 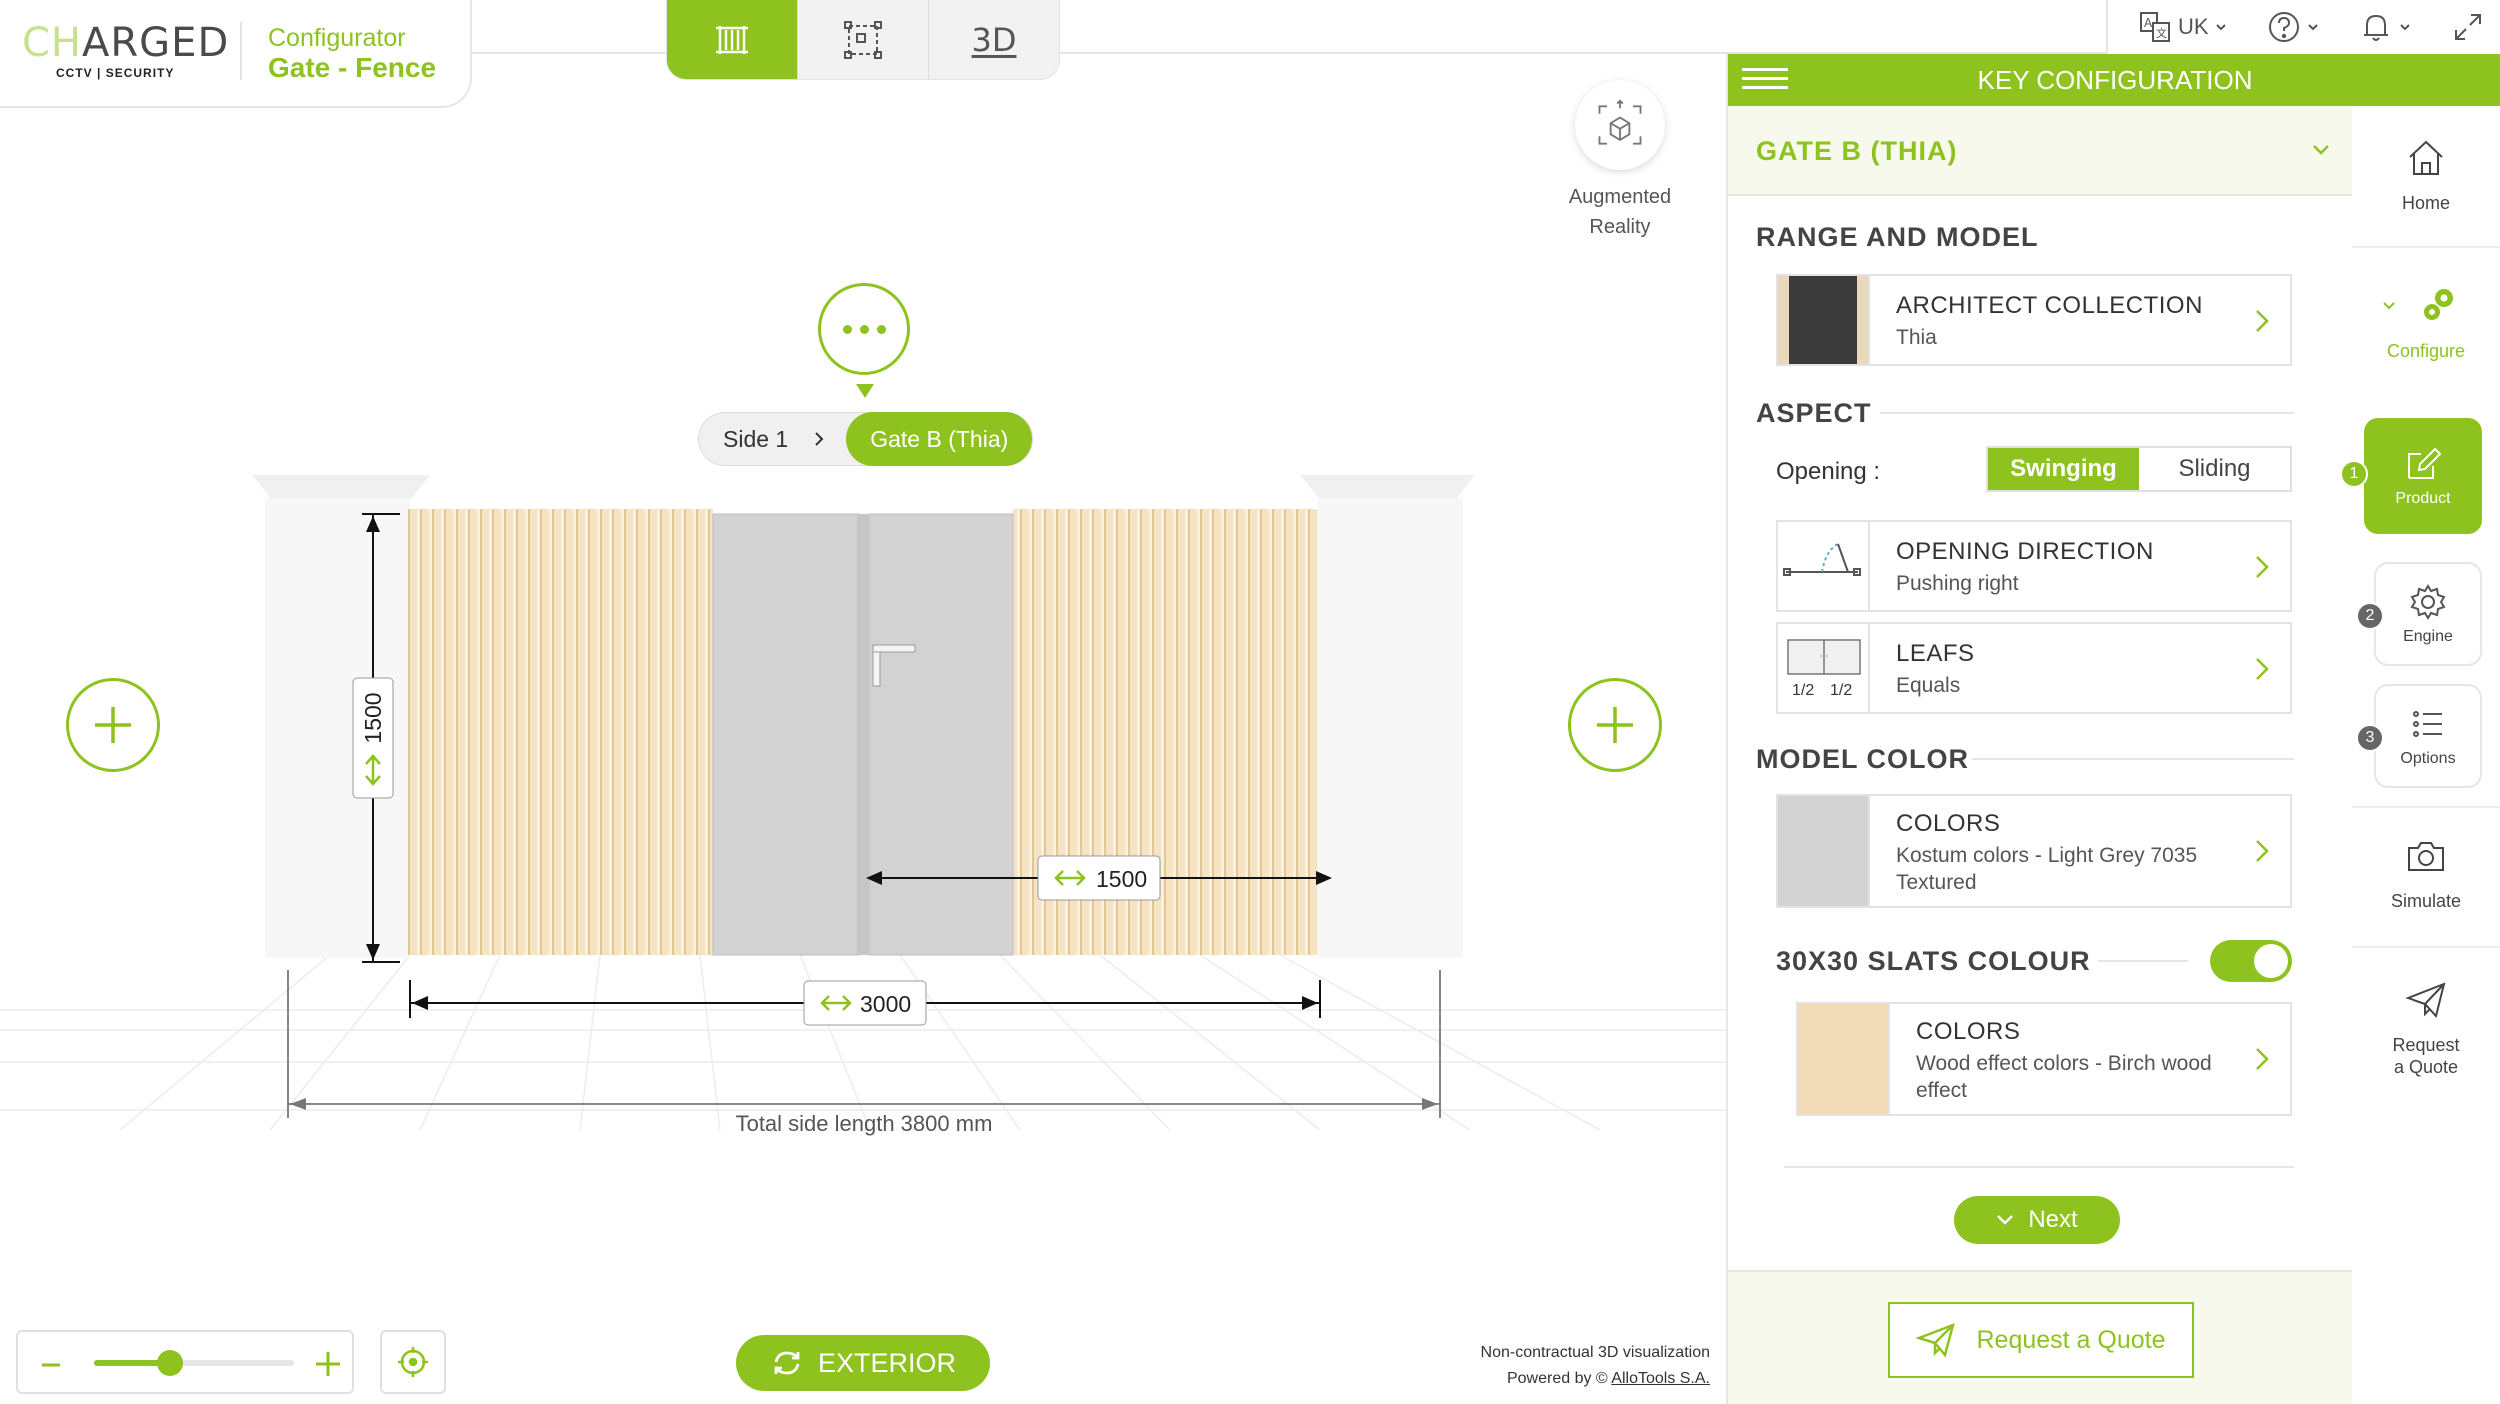 I want to click on range-model-card: ARCHITECT COLLECTION Thia, so click(x=2034, y=320).